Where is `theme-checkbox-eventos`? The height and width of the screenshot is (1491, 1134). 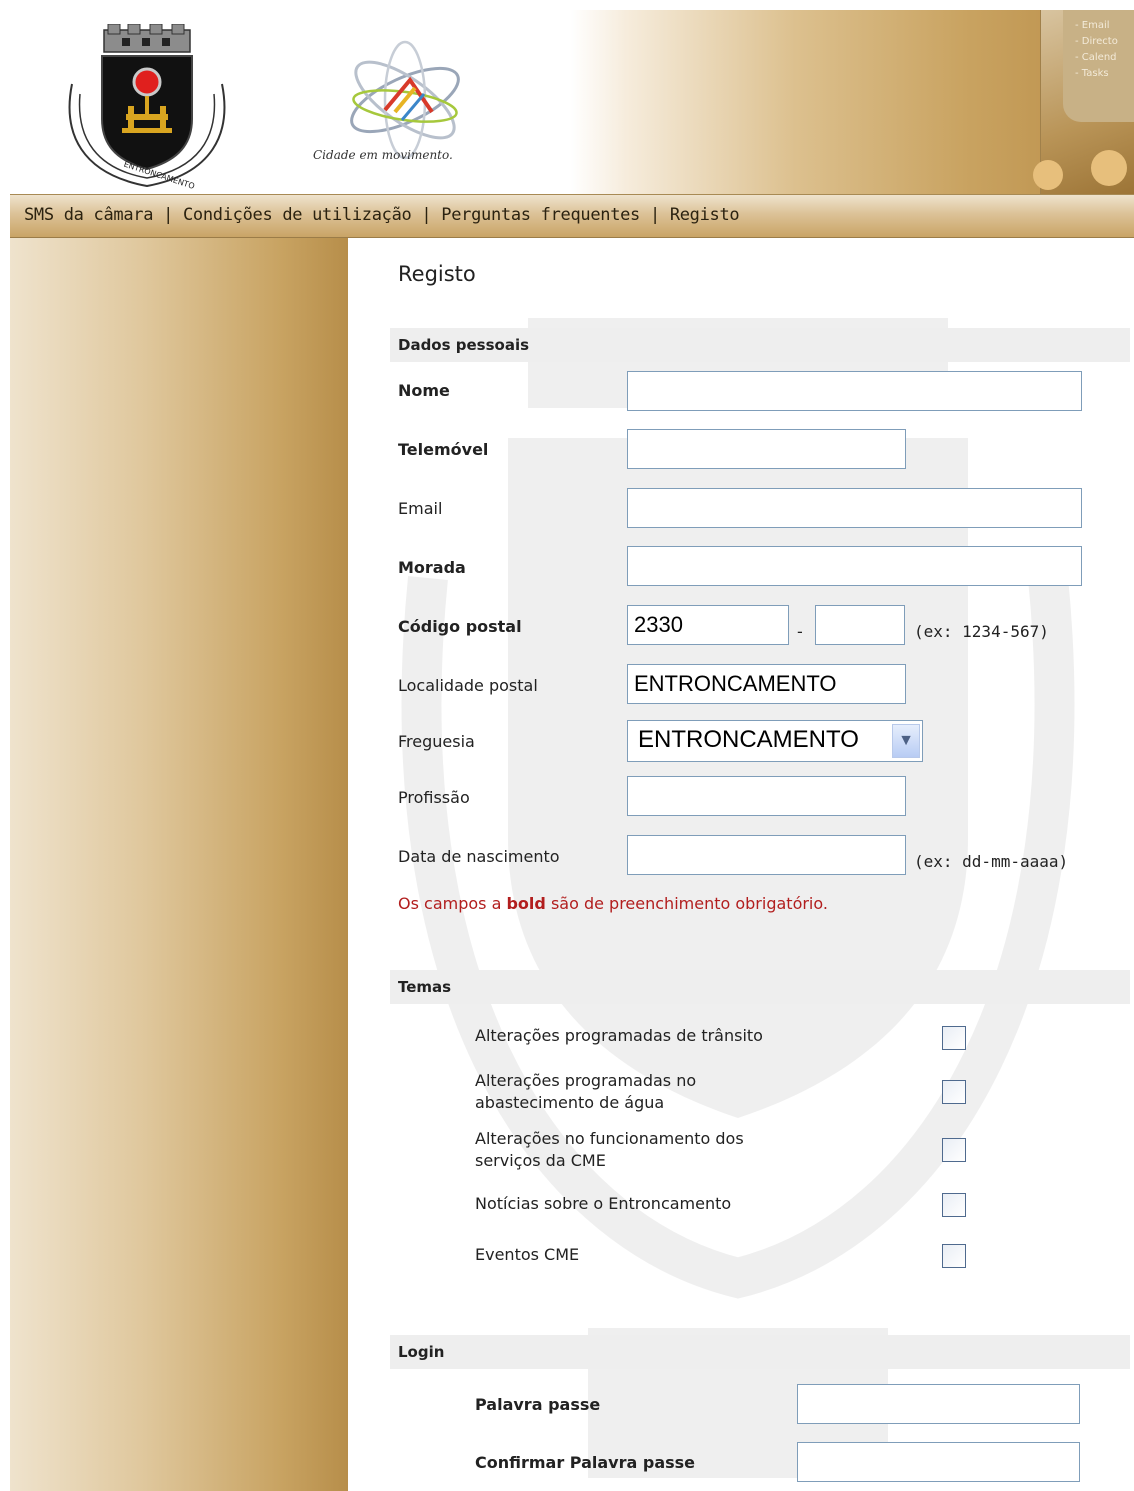 theme-checkbox-eventos is located at coordinates (954, 1256).